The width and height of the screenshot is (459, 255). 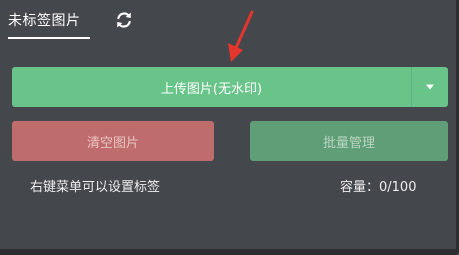 I want to click on upload-dropdown-toggle, so click(x=430, y=87).